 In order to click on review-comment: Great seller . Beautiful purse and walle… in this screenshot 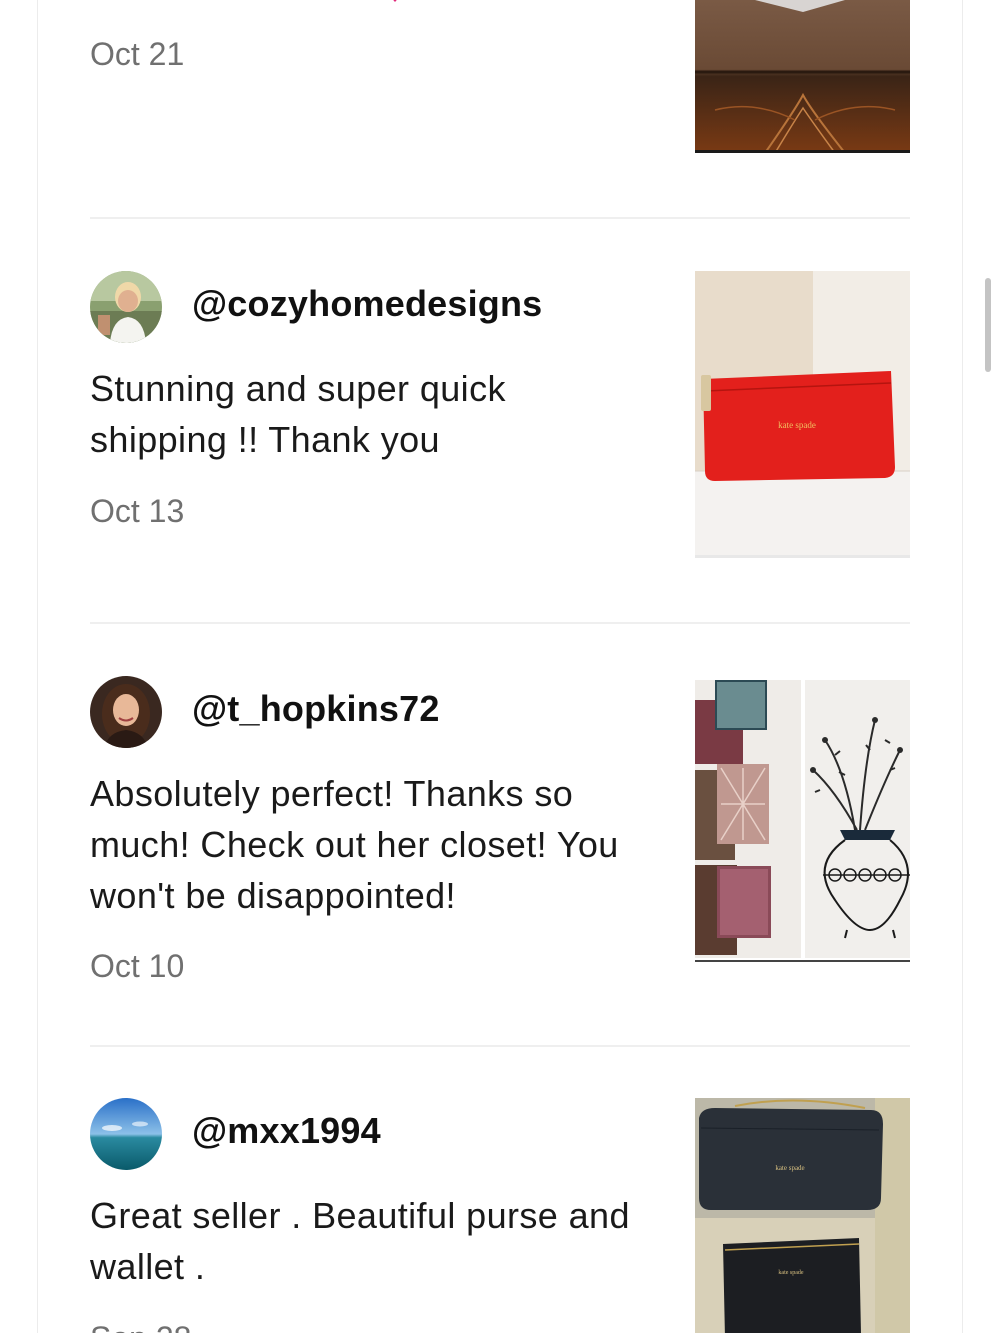, I will do `click(360, 1241)`.